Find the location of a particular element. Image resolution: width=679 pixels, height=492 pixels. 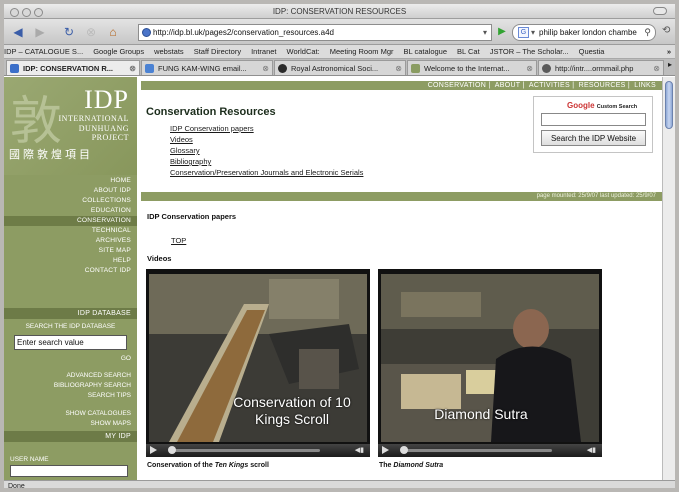

google-logo-text: Google is located at coordinates (581, 105).